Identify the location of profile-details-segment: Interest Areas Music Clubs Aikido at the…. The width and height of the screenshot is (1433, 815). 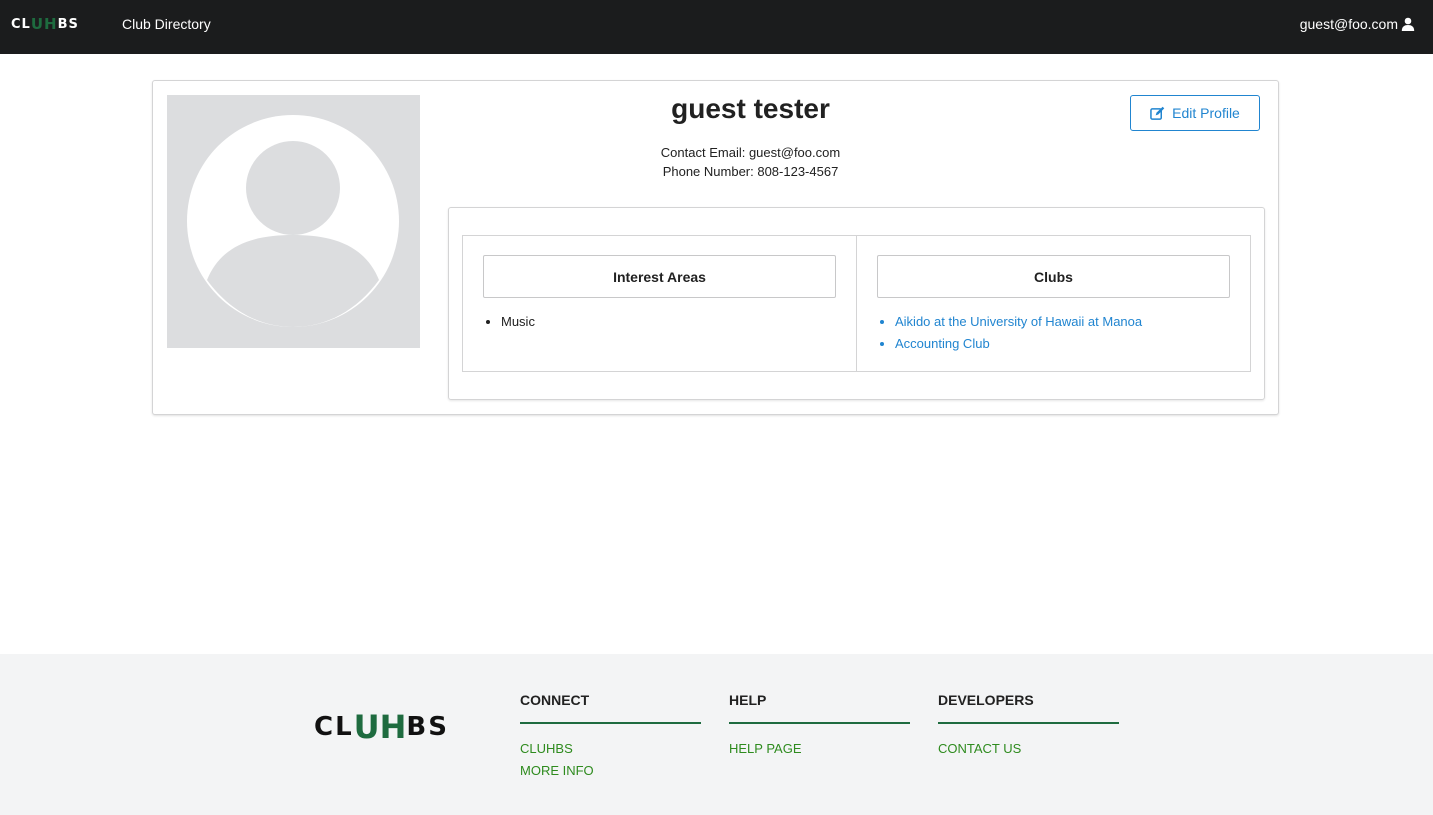
(856, 303).